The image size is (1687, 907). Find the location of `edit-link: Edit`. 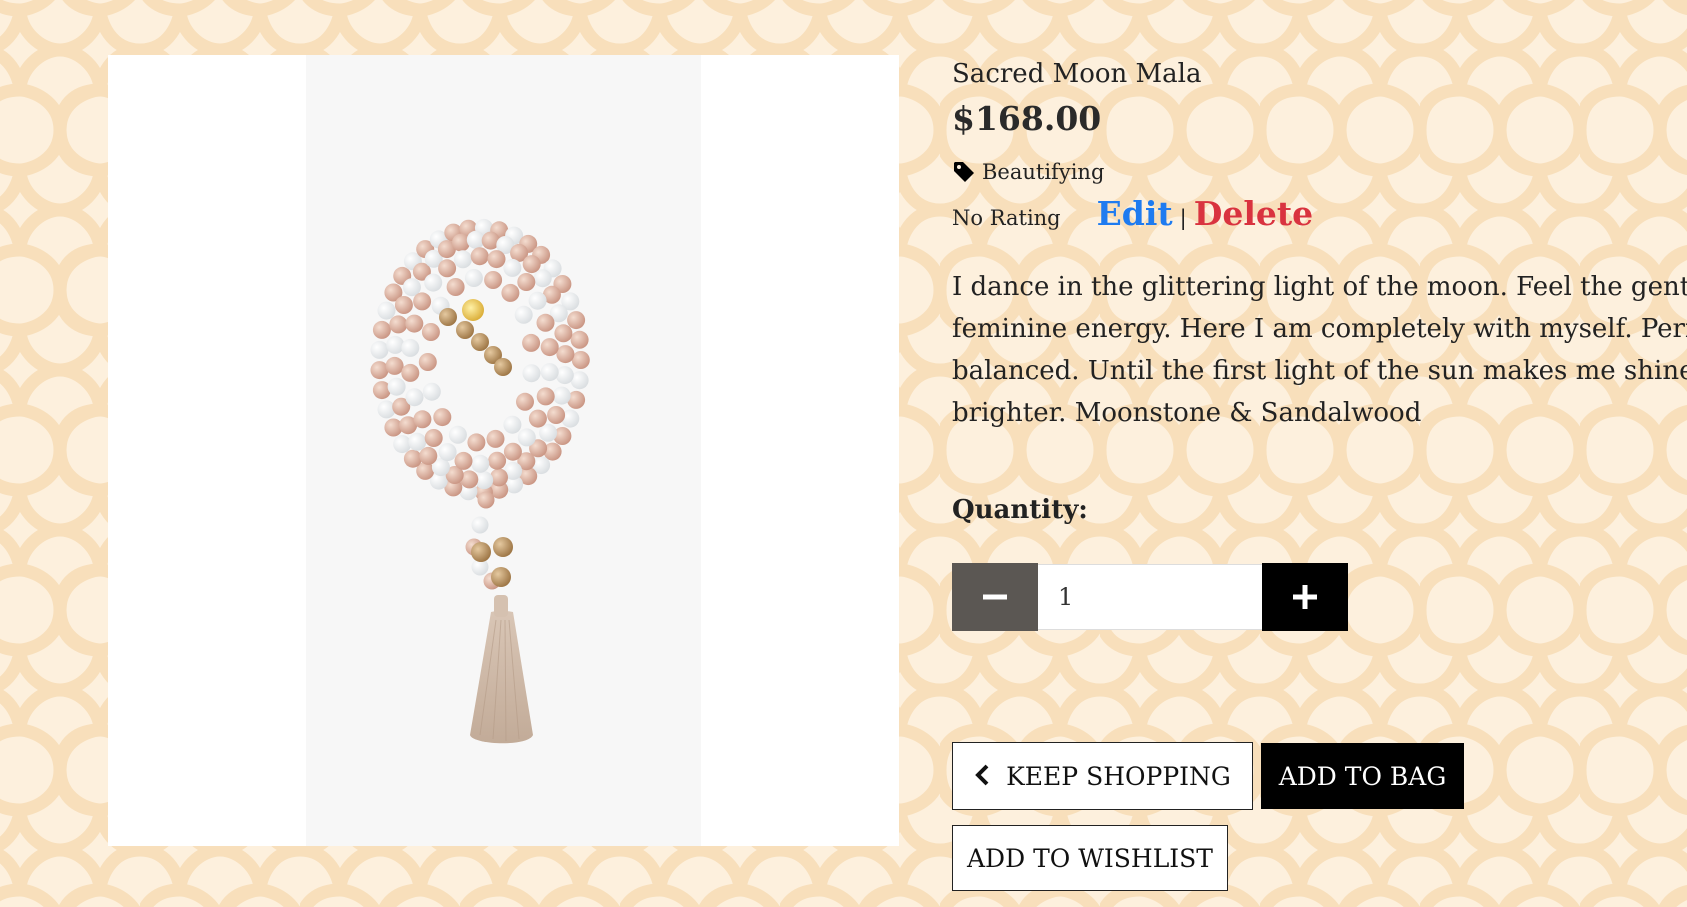

edit-link: Edit is located at coordinates (1135, 213).